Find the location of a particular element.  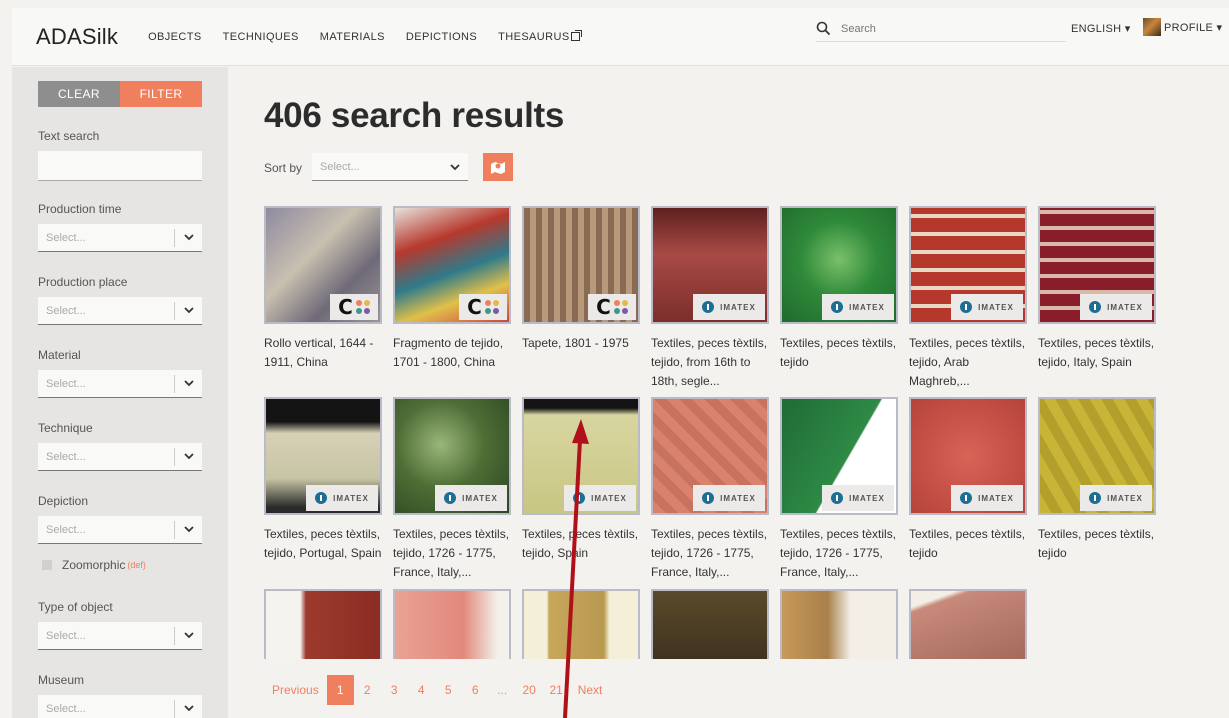

result-card: C Tapete, 1801 - 1975 is located at coordinates (581, 279).